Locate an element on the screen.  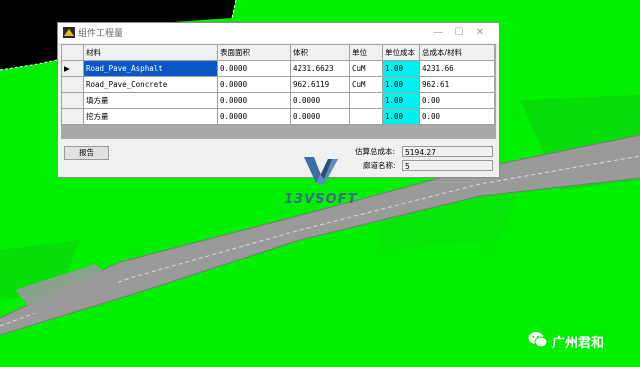
table-row: 挖方量 0.0000 0.0000 1.00 0.00 is located at coordinates (278, 116).